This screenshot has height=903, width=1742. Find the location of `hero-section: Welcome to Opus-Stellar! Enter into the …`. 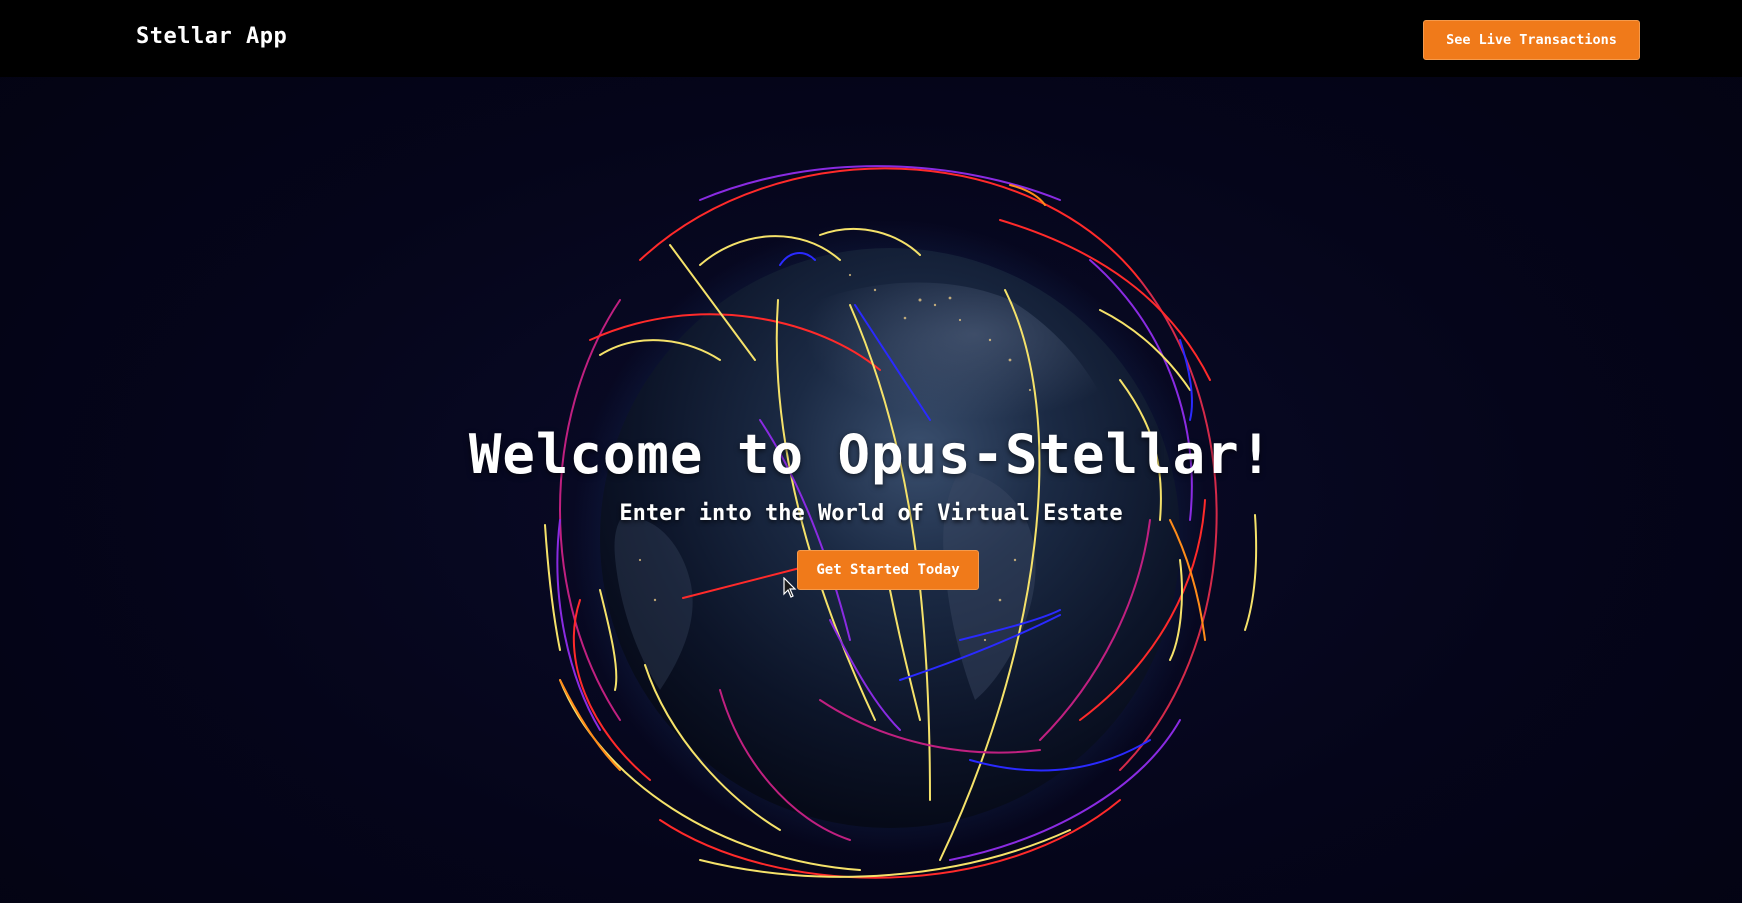

hero-section: Welcome to Opus-Stellar! Enter into the … is located at coordinates (871, 479).